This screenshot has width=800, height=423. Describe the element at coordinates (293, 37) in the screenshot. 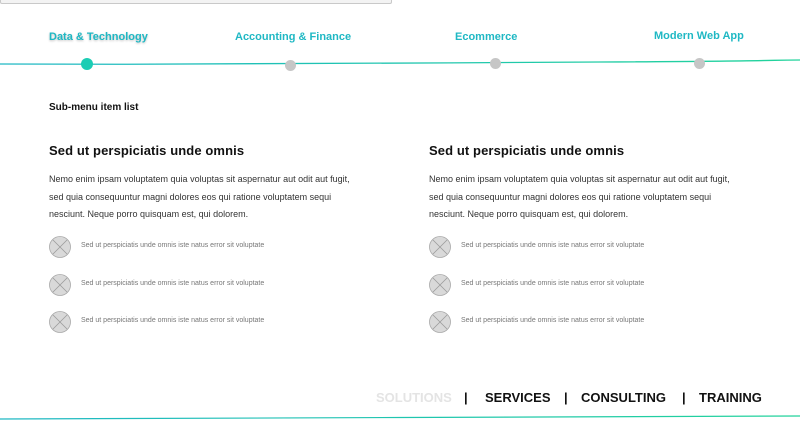

I see `tab-accounting-finance: Accounting & Finance` at that location.